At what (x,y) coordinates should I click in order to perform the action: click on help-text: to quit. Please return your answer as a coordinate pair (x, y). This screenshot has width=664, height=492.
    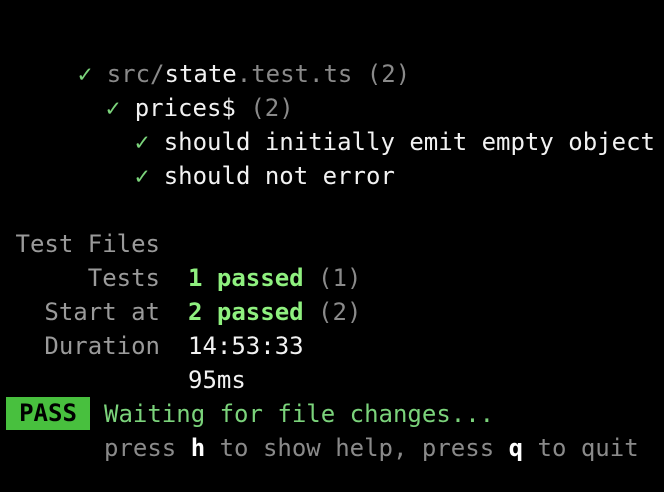
    Looking at the image, I should click on (581, 448).